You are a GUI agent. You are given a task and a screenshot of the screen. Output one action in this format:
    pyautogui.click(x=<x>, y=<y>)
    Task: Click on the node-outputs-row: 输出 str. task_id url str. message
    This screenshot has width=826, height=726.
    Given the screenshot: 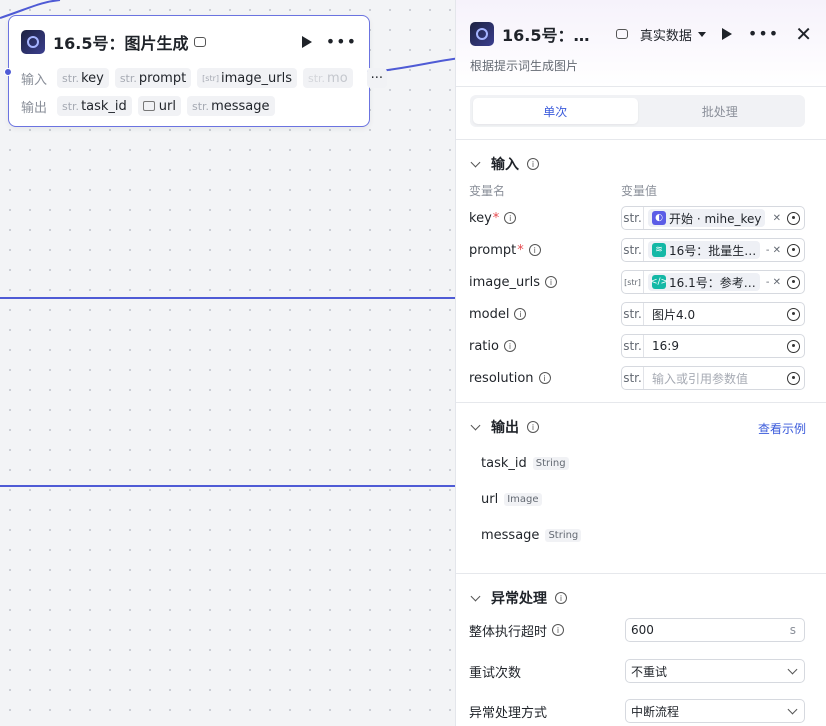 What is the action you would take?
    pyautogui.click(x=148, y=106)
    